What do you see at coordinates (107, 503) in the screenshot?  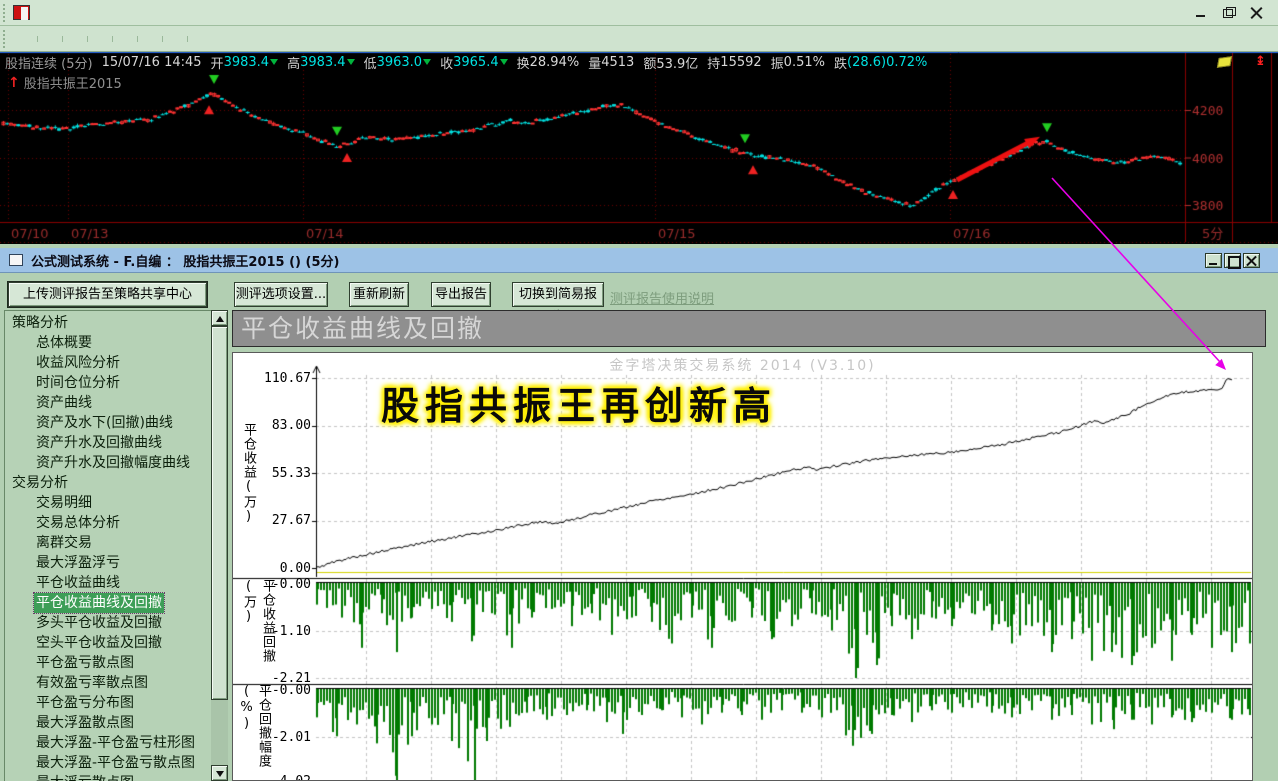 I see `tree-item: 交易明细` at bounding box center [107, 503].